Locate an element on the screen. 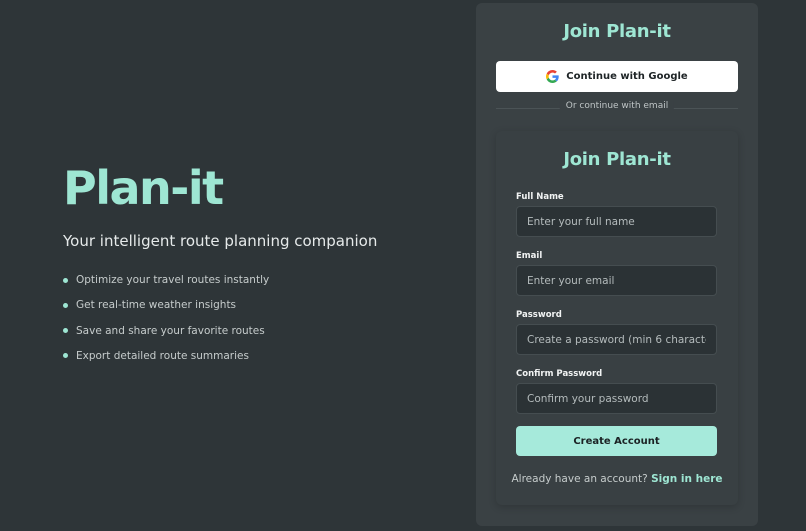 The height and width of the screenshot is (531, 806). feature-text: Export detailed route summaries is located at coordinates (162, 355).